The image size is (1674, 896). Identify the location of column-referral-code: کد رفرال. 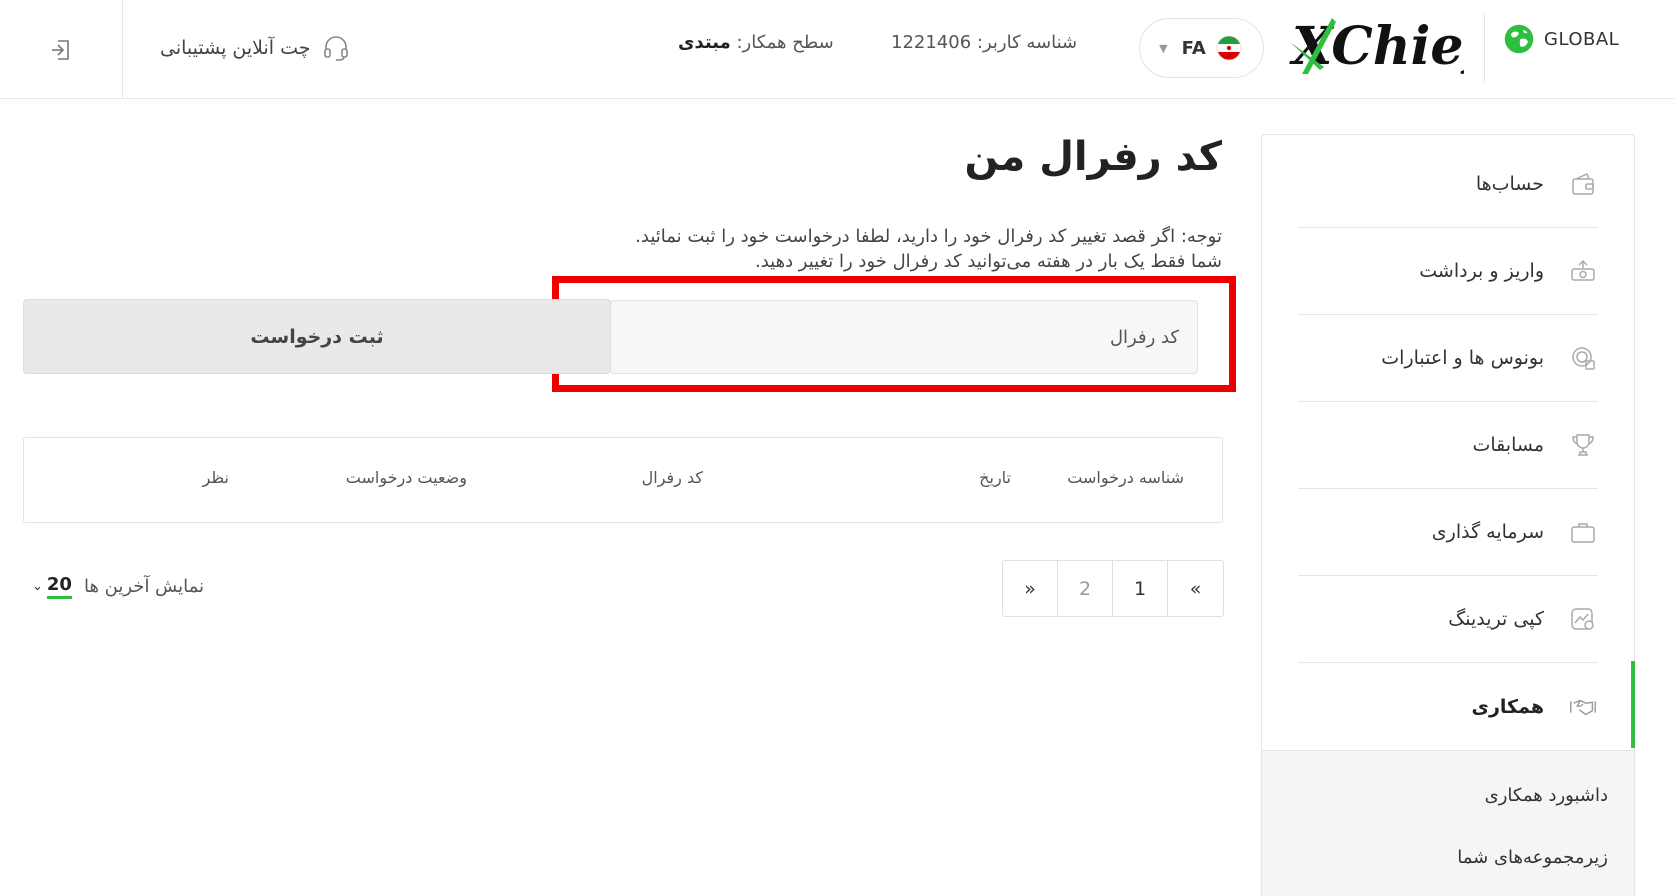
(672, 477).